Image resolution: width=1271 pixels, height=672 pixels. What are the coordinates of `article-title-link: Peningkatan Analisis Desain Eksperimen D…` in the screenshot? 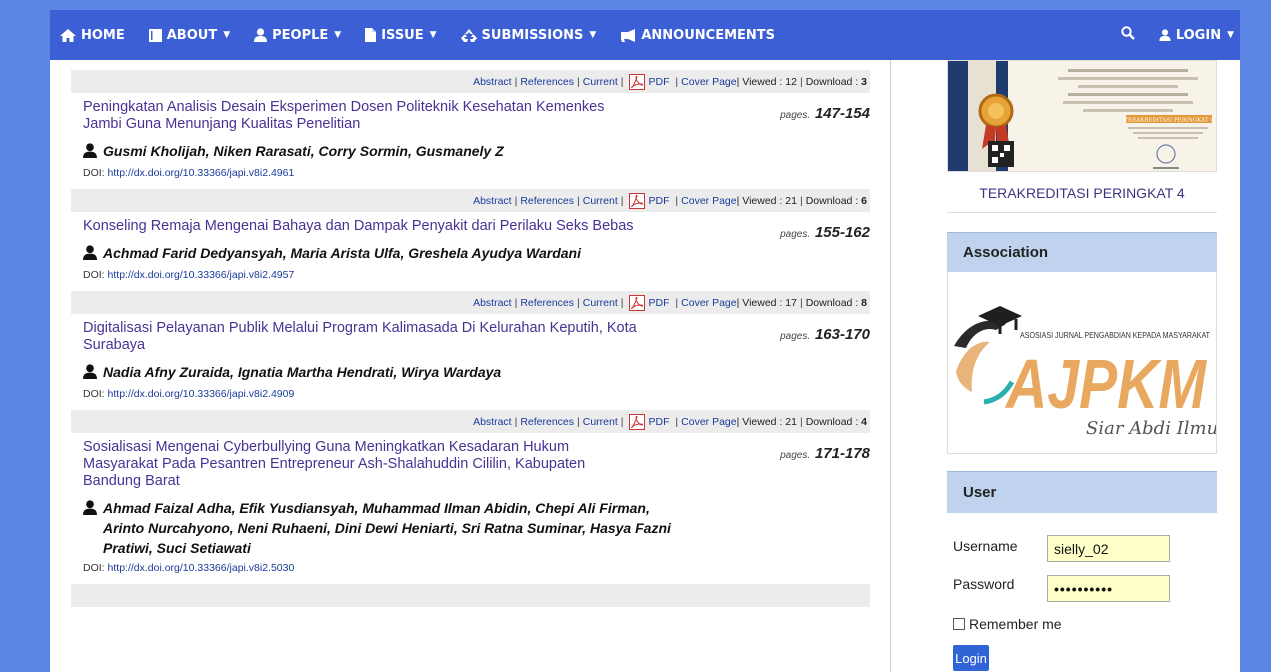 It's located at (363, 116).